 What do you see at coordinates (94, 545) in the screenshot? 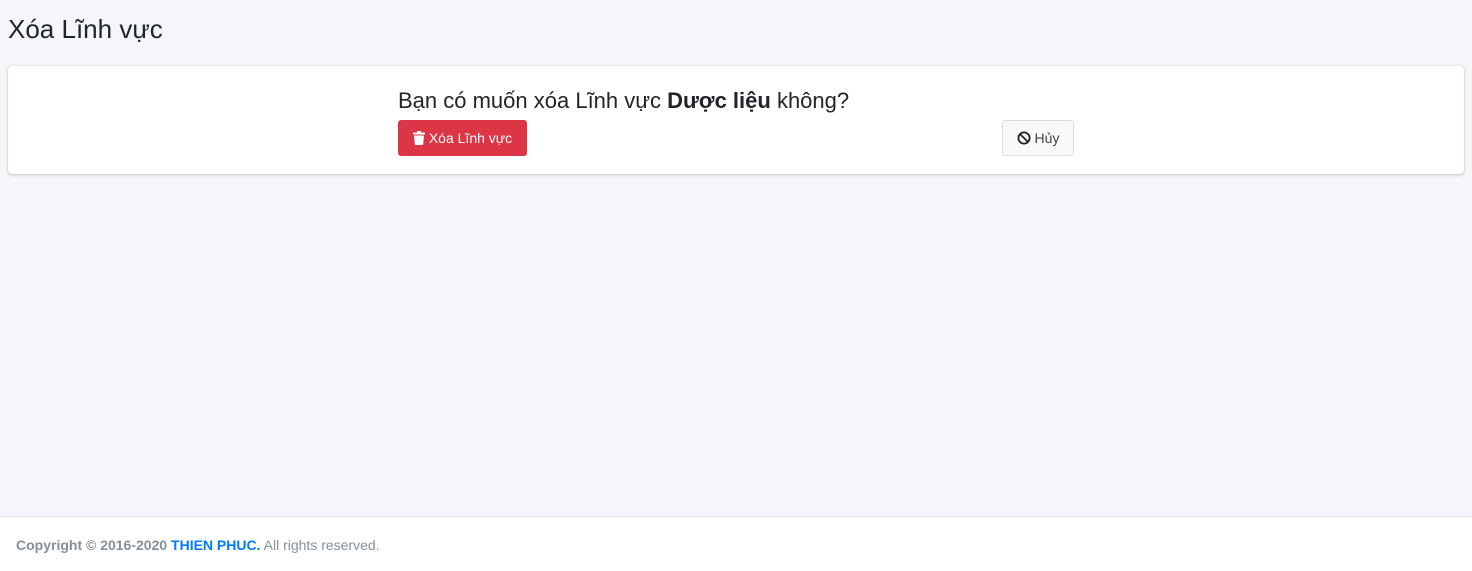
I see `copyright-prefix: Copyright © 2016-2020` at bounding box center [94, 545].